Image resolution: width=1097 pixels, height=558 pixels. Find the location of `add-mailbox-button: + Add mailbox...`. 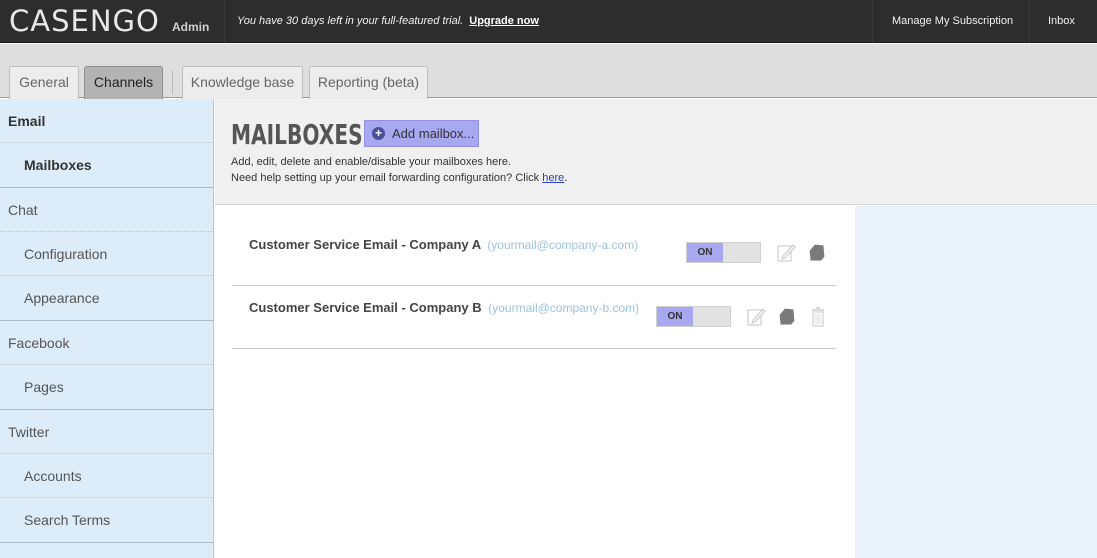

add-mailbox-button: + Add mailbox... is located at coordinates (421, 133).